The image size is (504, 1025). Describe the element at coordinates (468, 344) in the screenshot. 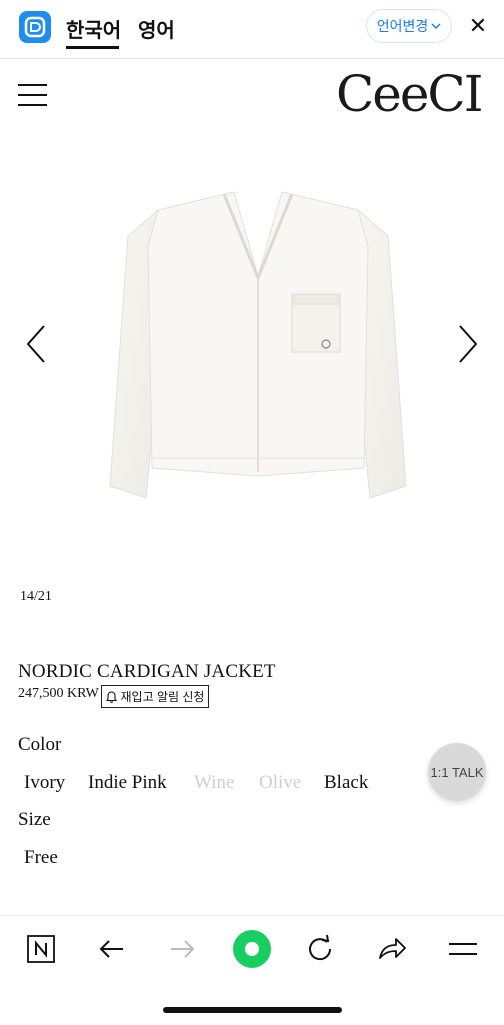

I see `chevron-right-icon` at that location.